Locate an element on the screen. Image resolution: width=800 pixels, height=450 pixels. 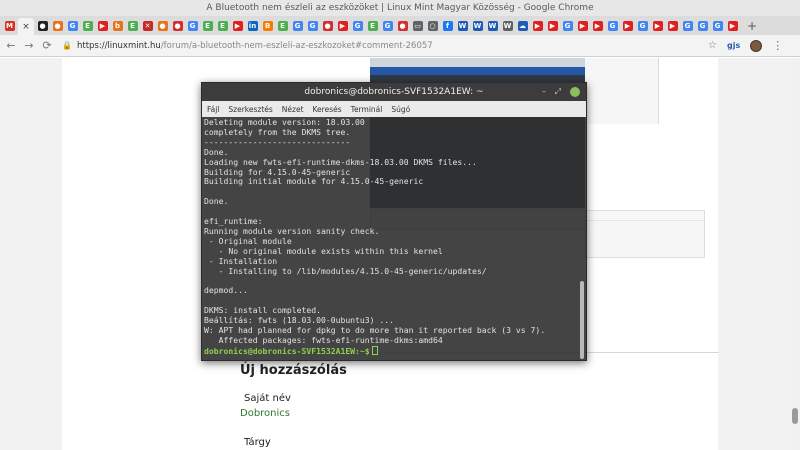
browser-tab: in is located at coordinates (252, 25).